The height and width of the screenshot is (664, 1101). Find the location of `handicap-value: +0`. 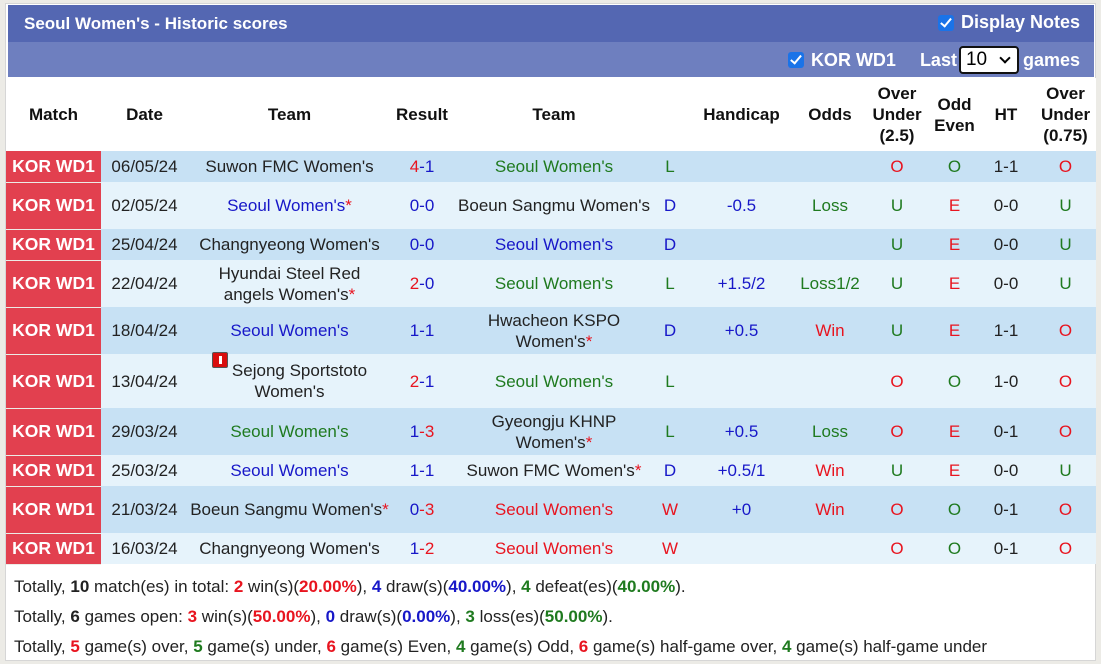

handicap-value: +0 is located at coordinates (741, 509).